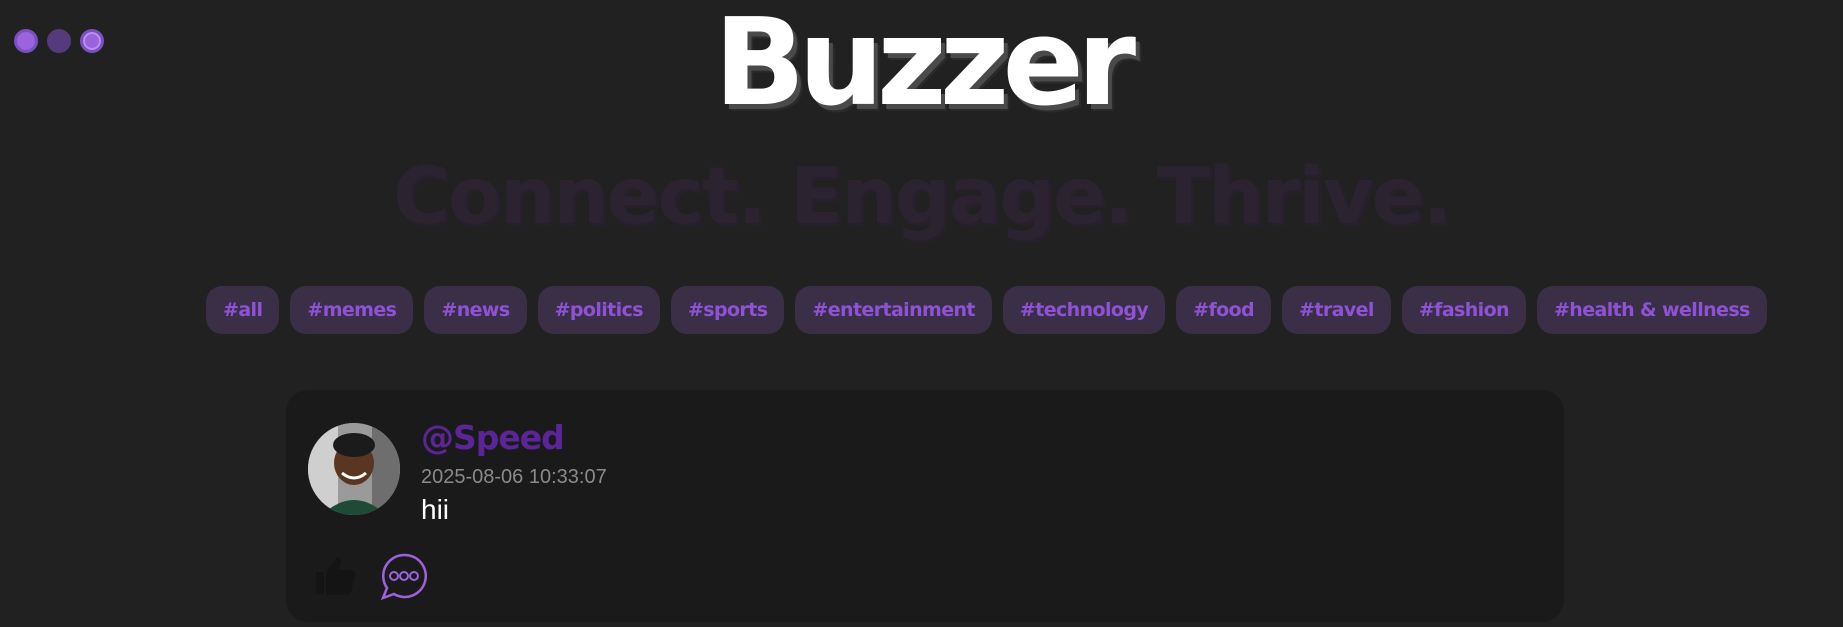  What do you see at coordinates (598, 310) in the screenshot?
I see `tag-politics: #politics` at bounding box center [598, 310].